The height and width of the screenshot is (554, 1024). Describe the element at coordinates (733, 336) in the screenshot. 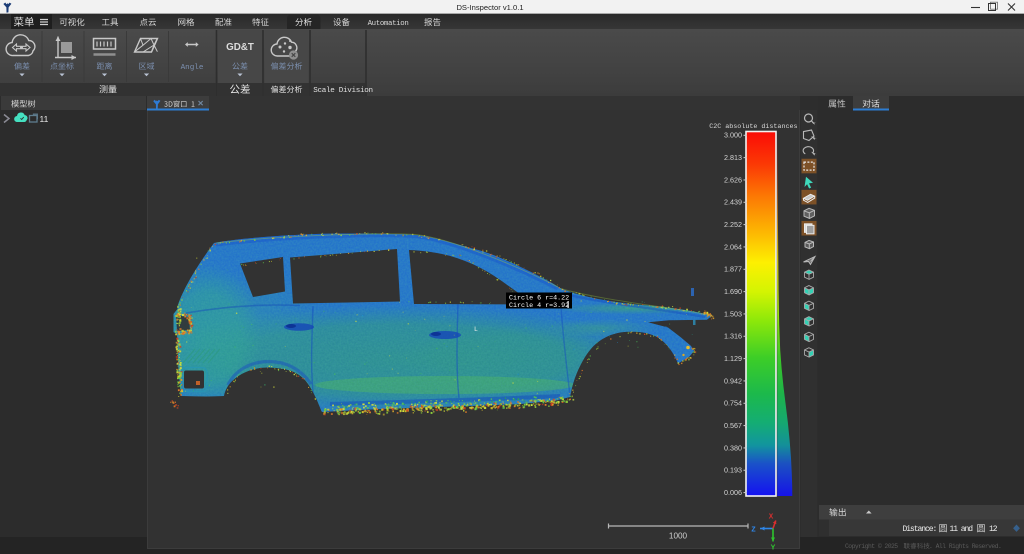

I see `svg-text: 1.316` at that location.